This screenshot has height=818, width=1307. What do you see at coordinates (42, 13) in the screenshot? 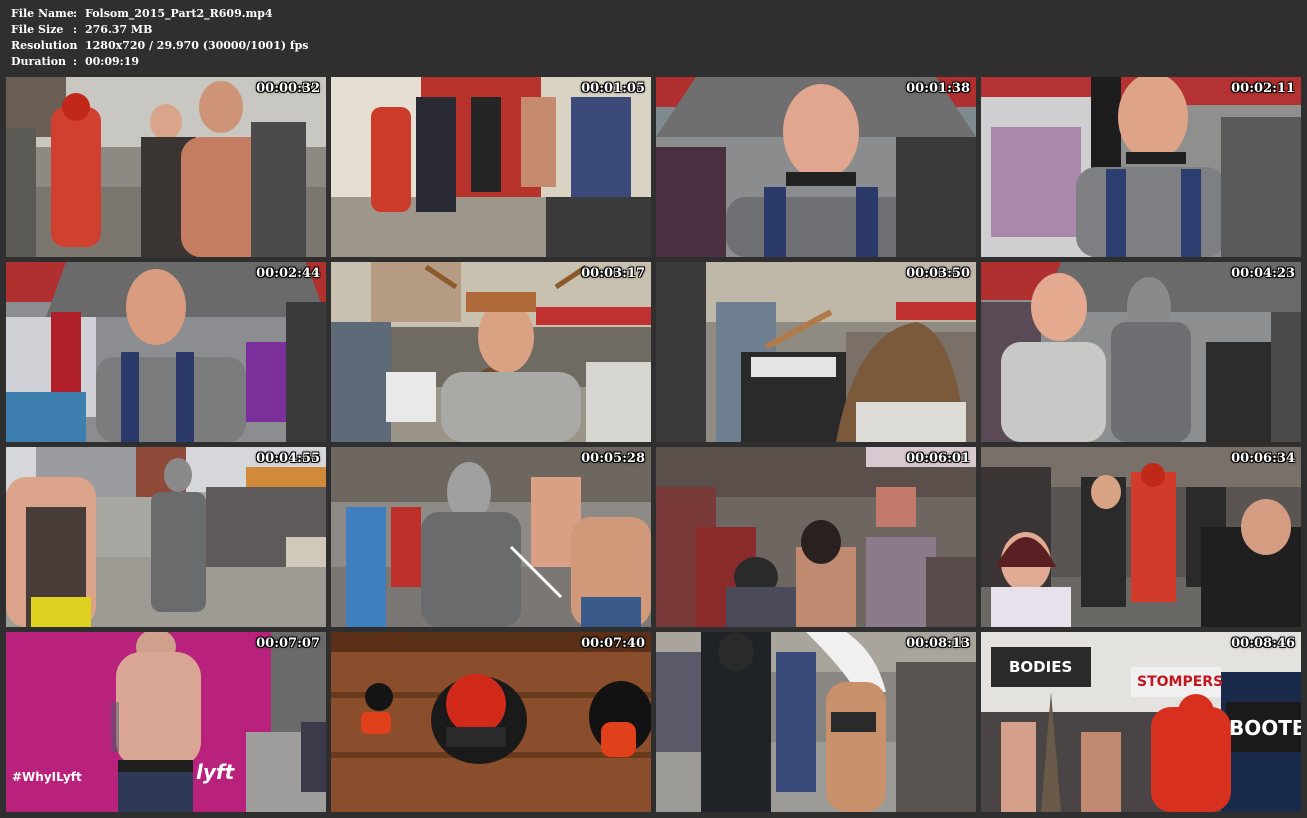
I see `file-name-label: File Name` at bounding box center [42, 13].